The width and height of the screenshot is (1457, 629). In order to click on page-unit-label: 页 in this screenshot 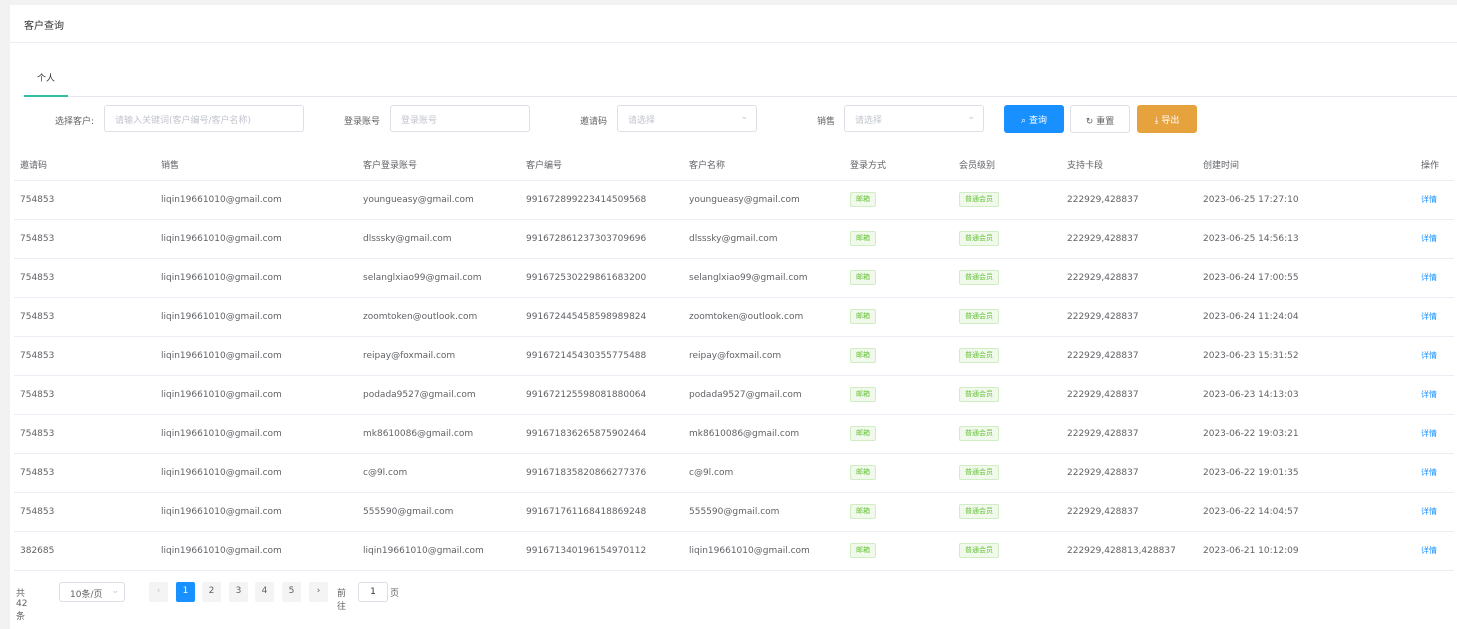, I will do `click(395, 594)`.